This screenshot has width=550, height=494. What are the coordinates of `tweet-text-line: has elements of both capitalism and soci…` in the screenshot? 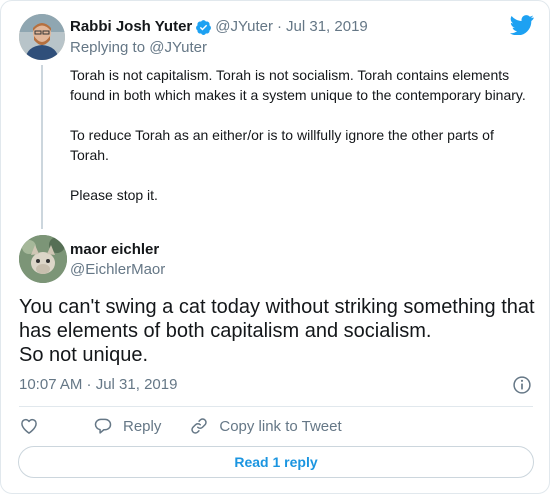 It's located at (225, 331).